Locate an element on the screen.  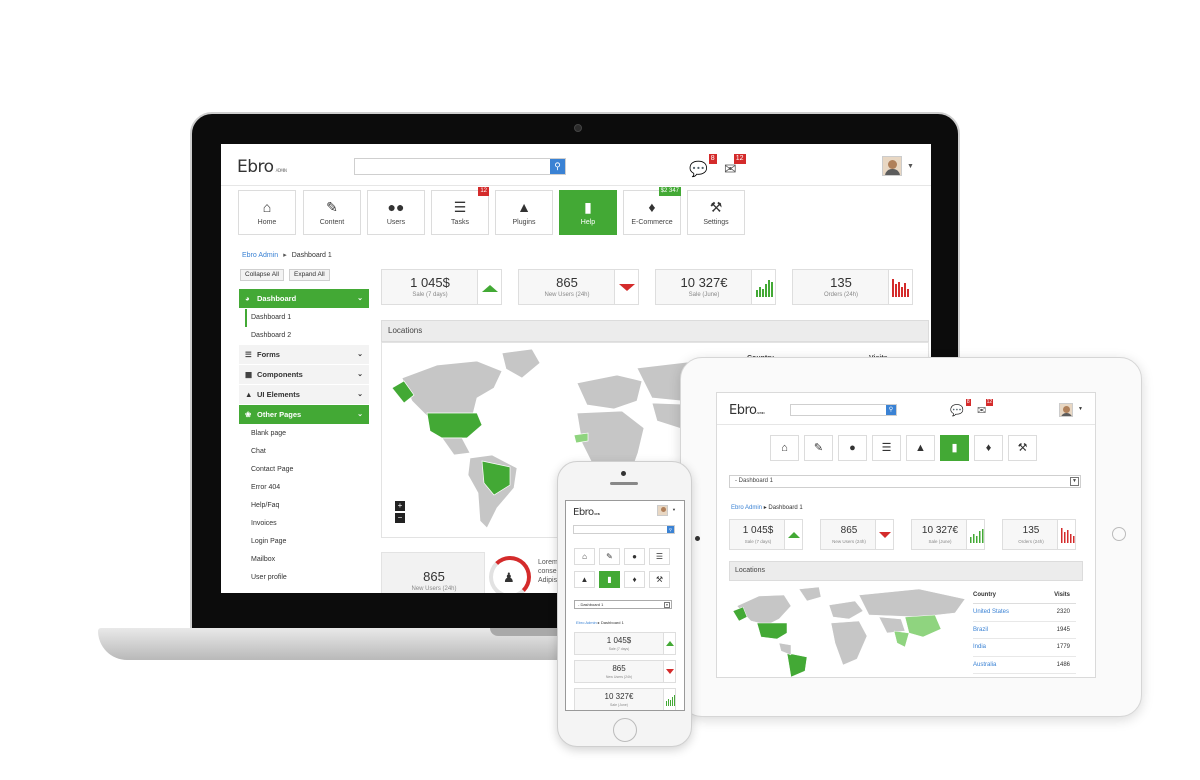
chevron-down-icon: ⌄ is located at coordinates (360, 394).